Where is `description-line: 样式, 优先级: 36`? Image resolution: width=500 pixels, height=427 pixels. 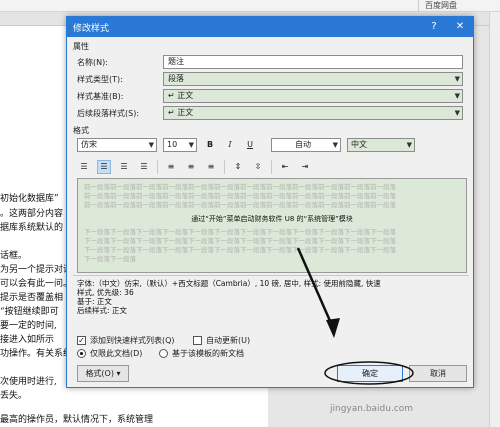
description-line: 样式, 优先级: 36 is located at coordinates (105, 292).